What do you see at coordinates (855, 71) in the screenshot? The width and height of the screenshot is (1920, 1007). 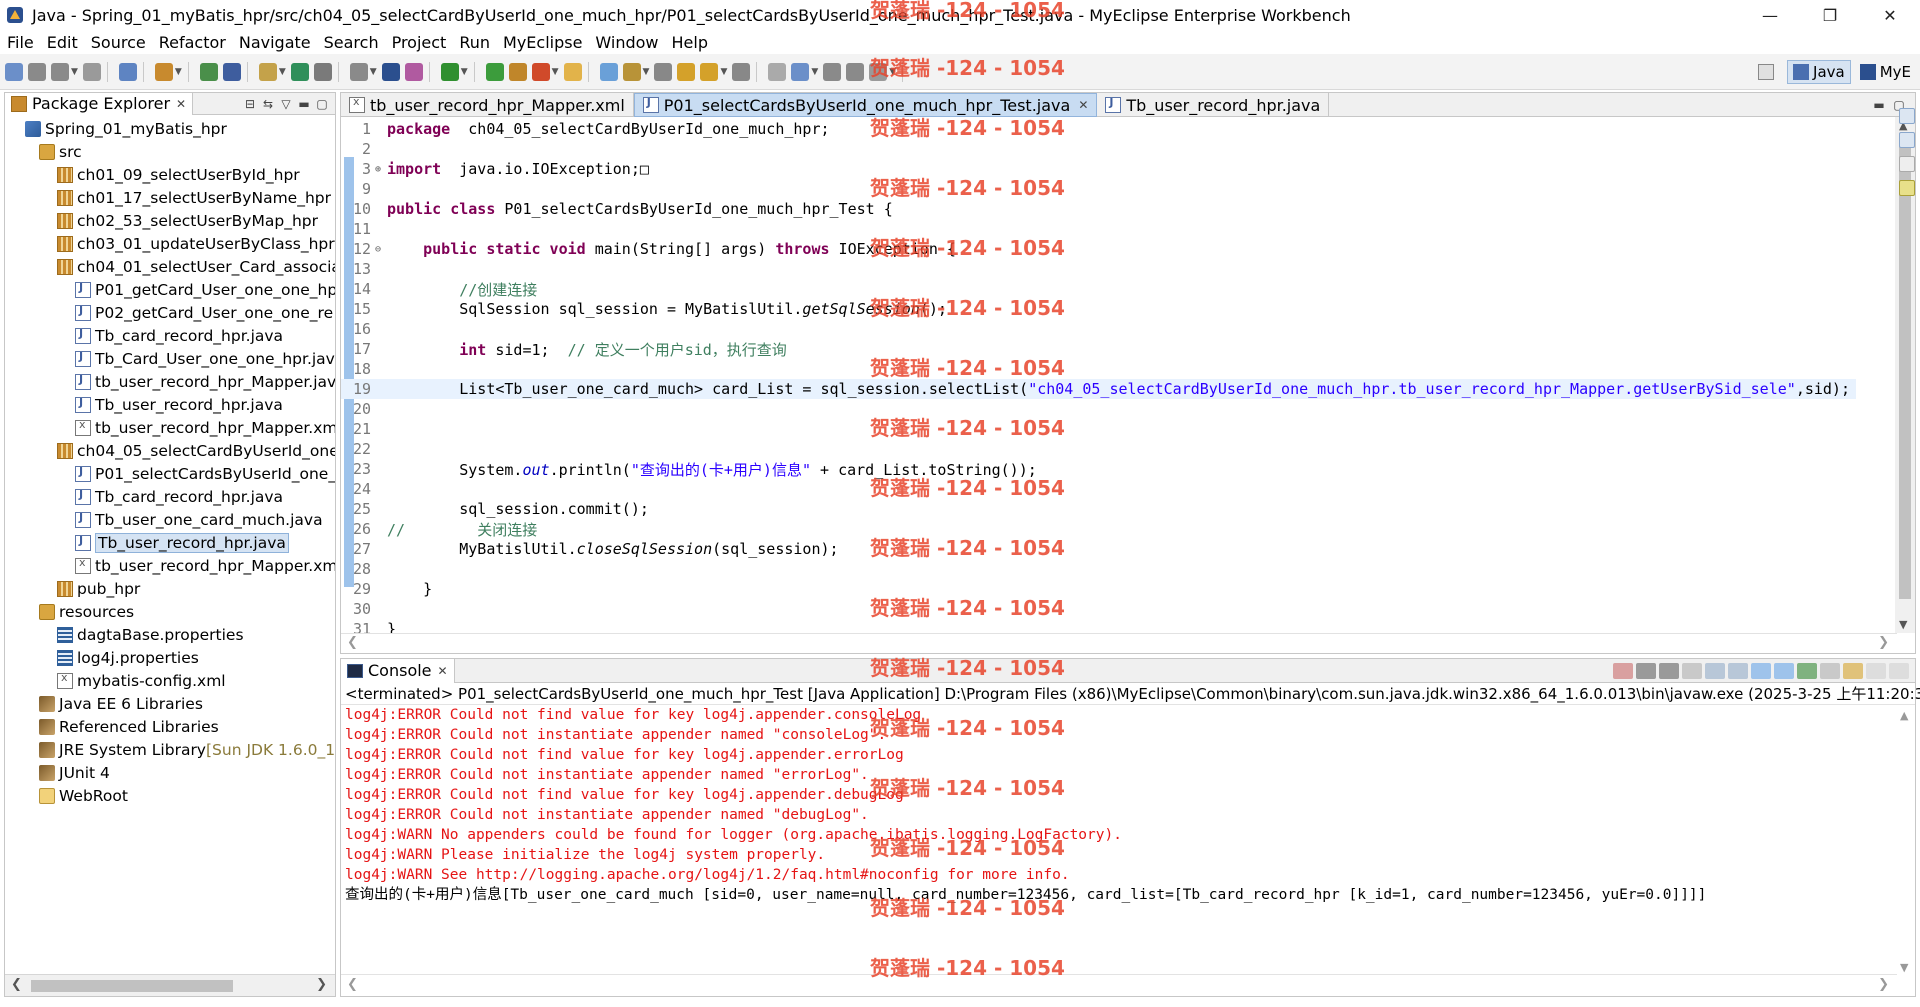 I see `back-icon` at bounding box center [855, 71].